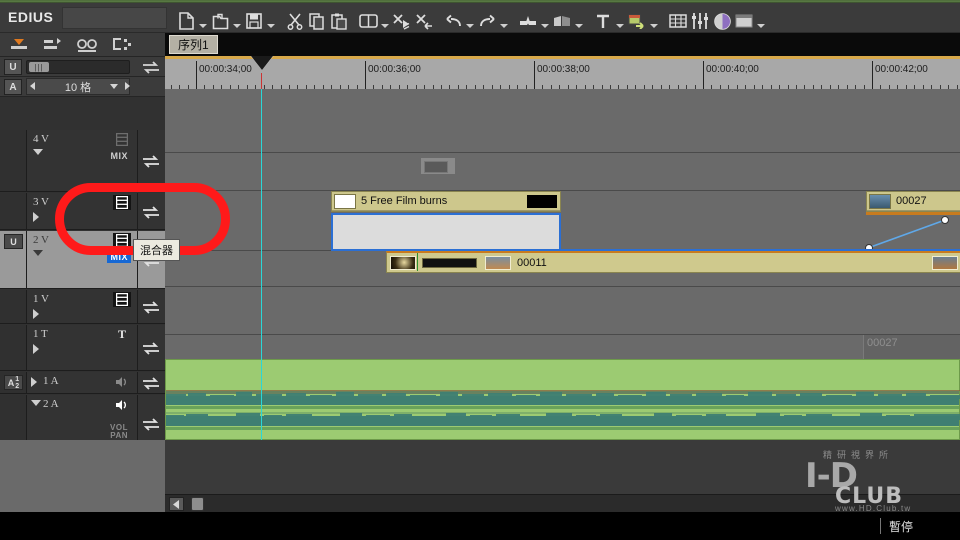 The width and height of the screenshot is (960, 540). What do you see at coordinates (119, 257) in the screenshot?
I see `track-mixer-button-2v: MIX` at bounding box center [119, 257].